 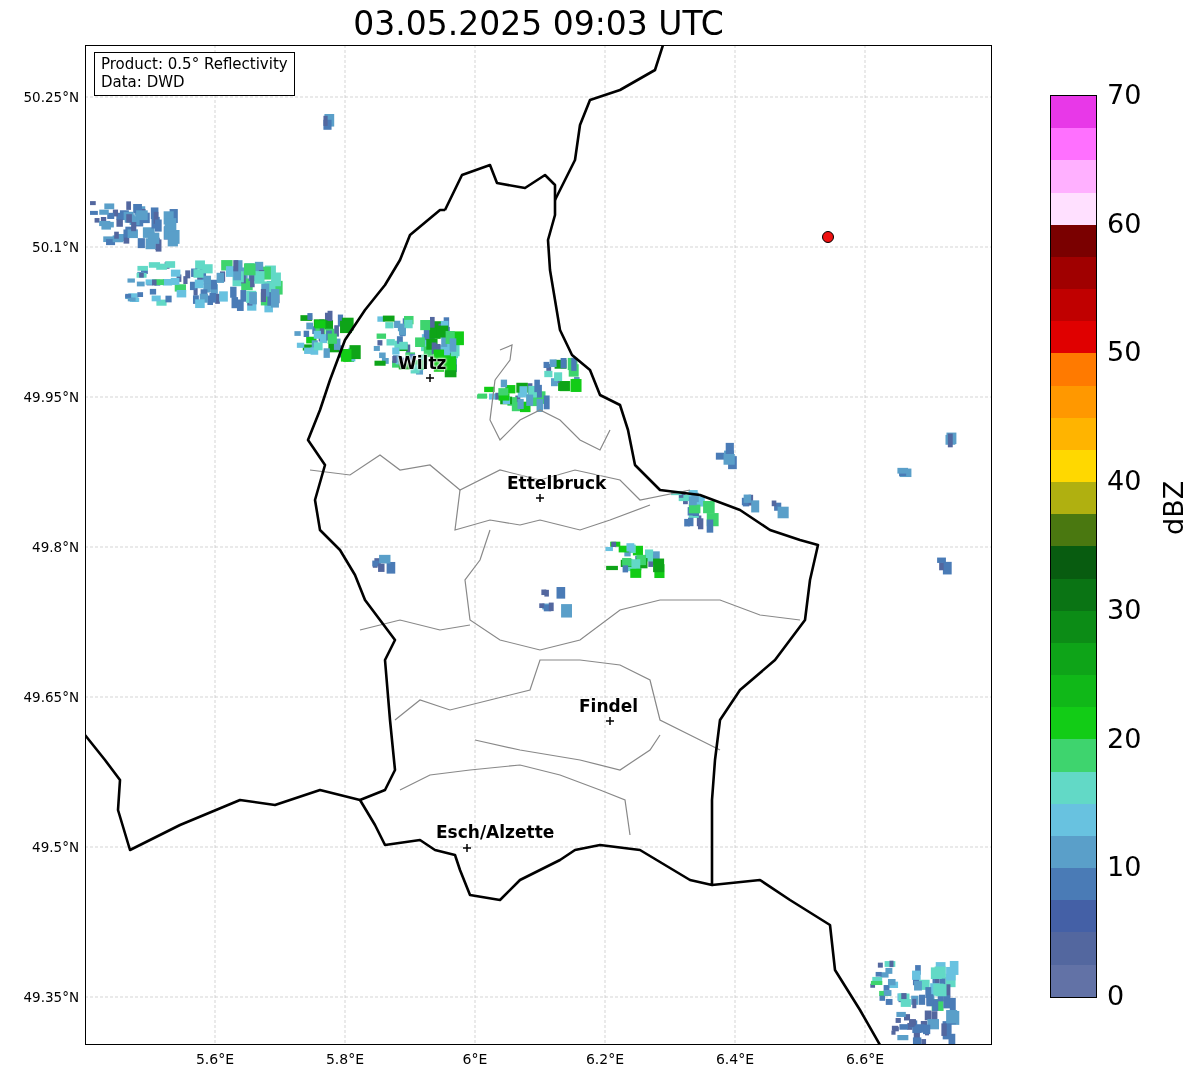 What do you see at coordinates (55, 547) in the screenshot?
I see `latitude-label: 49.8°N` at bounding box center [55, 547].